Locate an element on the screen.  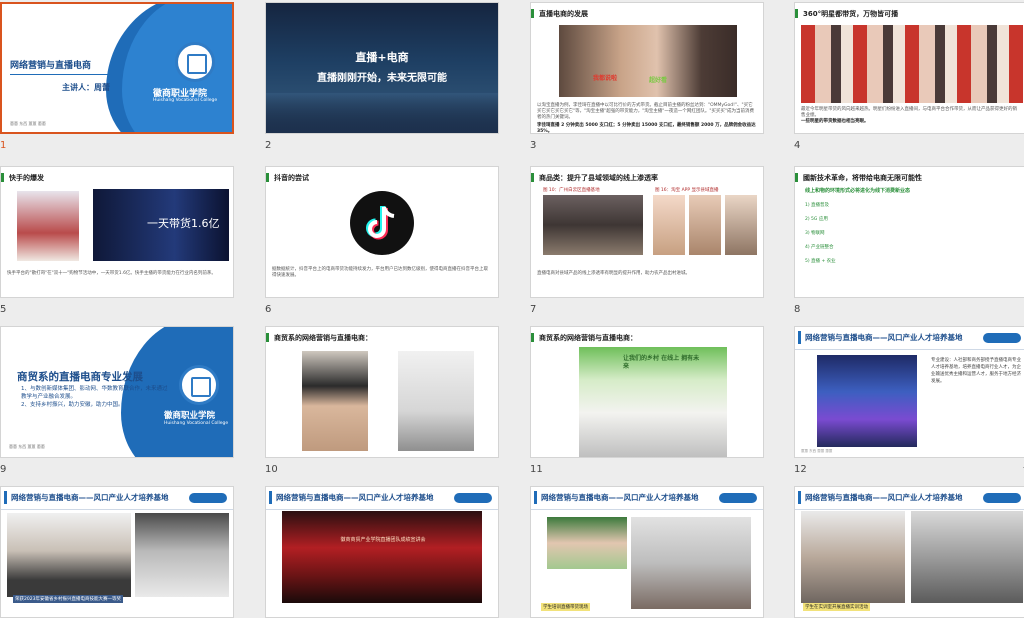
students-photo is located at coordinates (691, 563).